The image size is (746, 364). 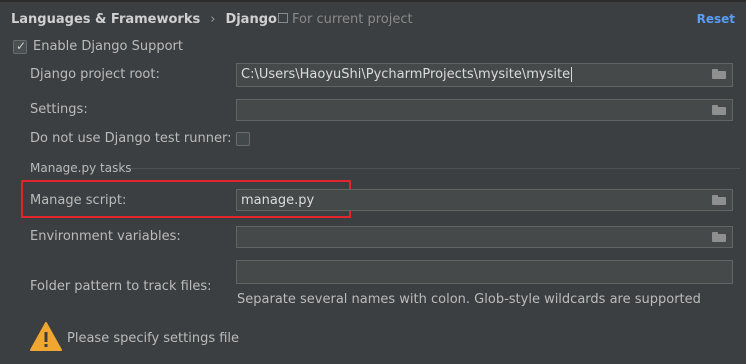 I want to click on folder-pattern-field, so click(x=484, y=272).